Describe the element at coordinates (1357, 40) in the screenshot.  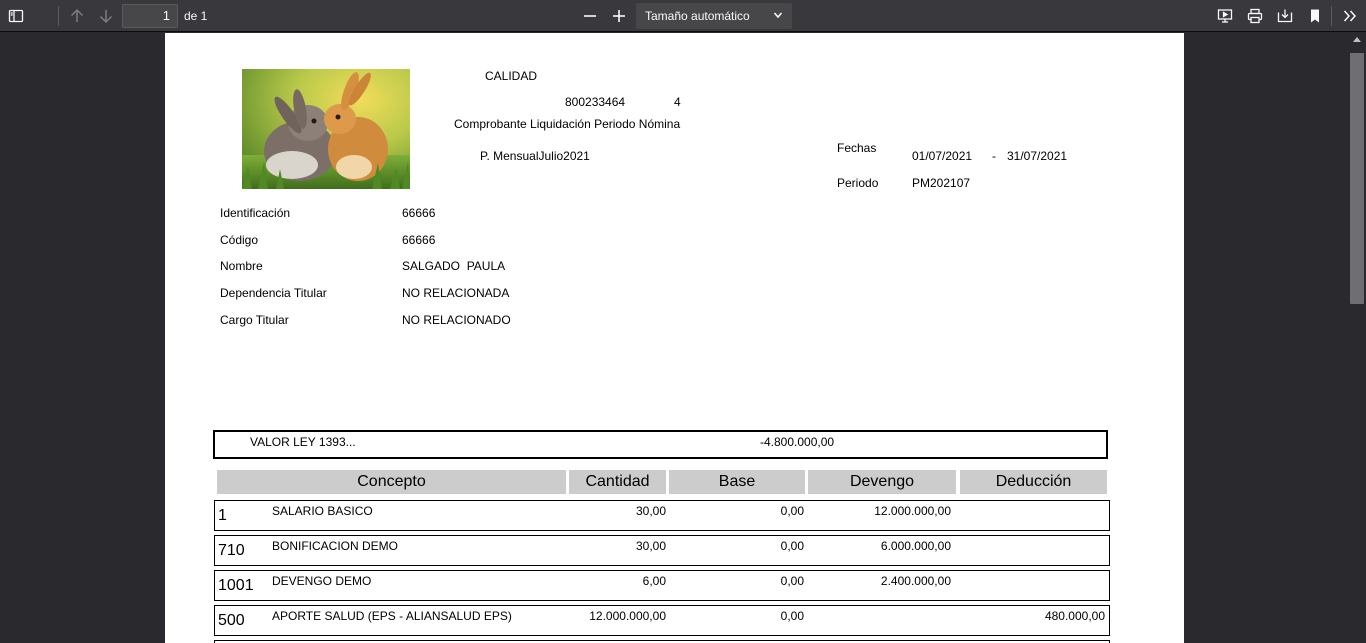
I see `scroll-up-icon` at that location.